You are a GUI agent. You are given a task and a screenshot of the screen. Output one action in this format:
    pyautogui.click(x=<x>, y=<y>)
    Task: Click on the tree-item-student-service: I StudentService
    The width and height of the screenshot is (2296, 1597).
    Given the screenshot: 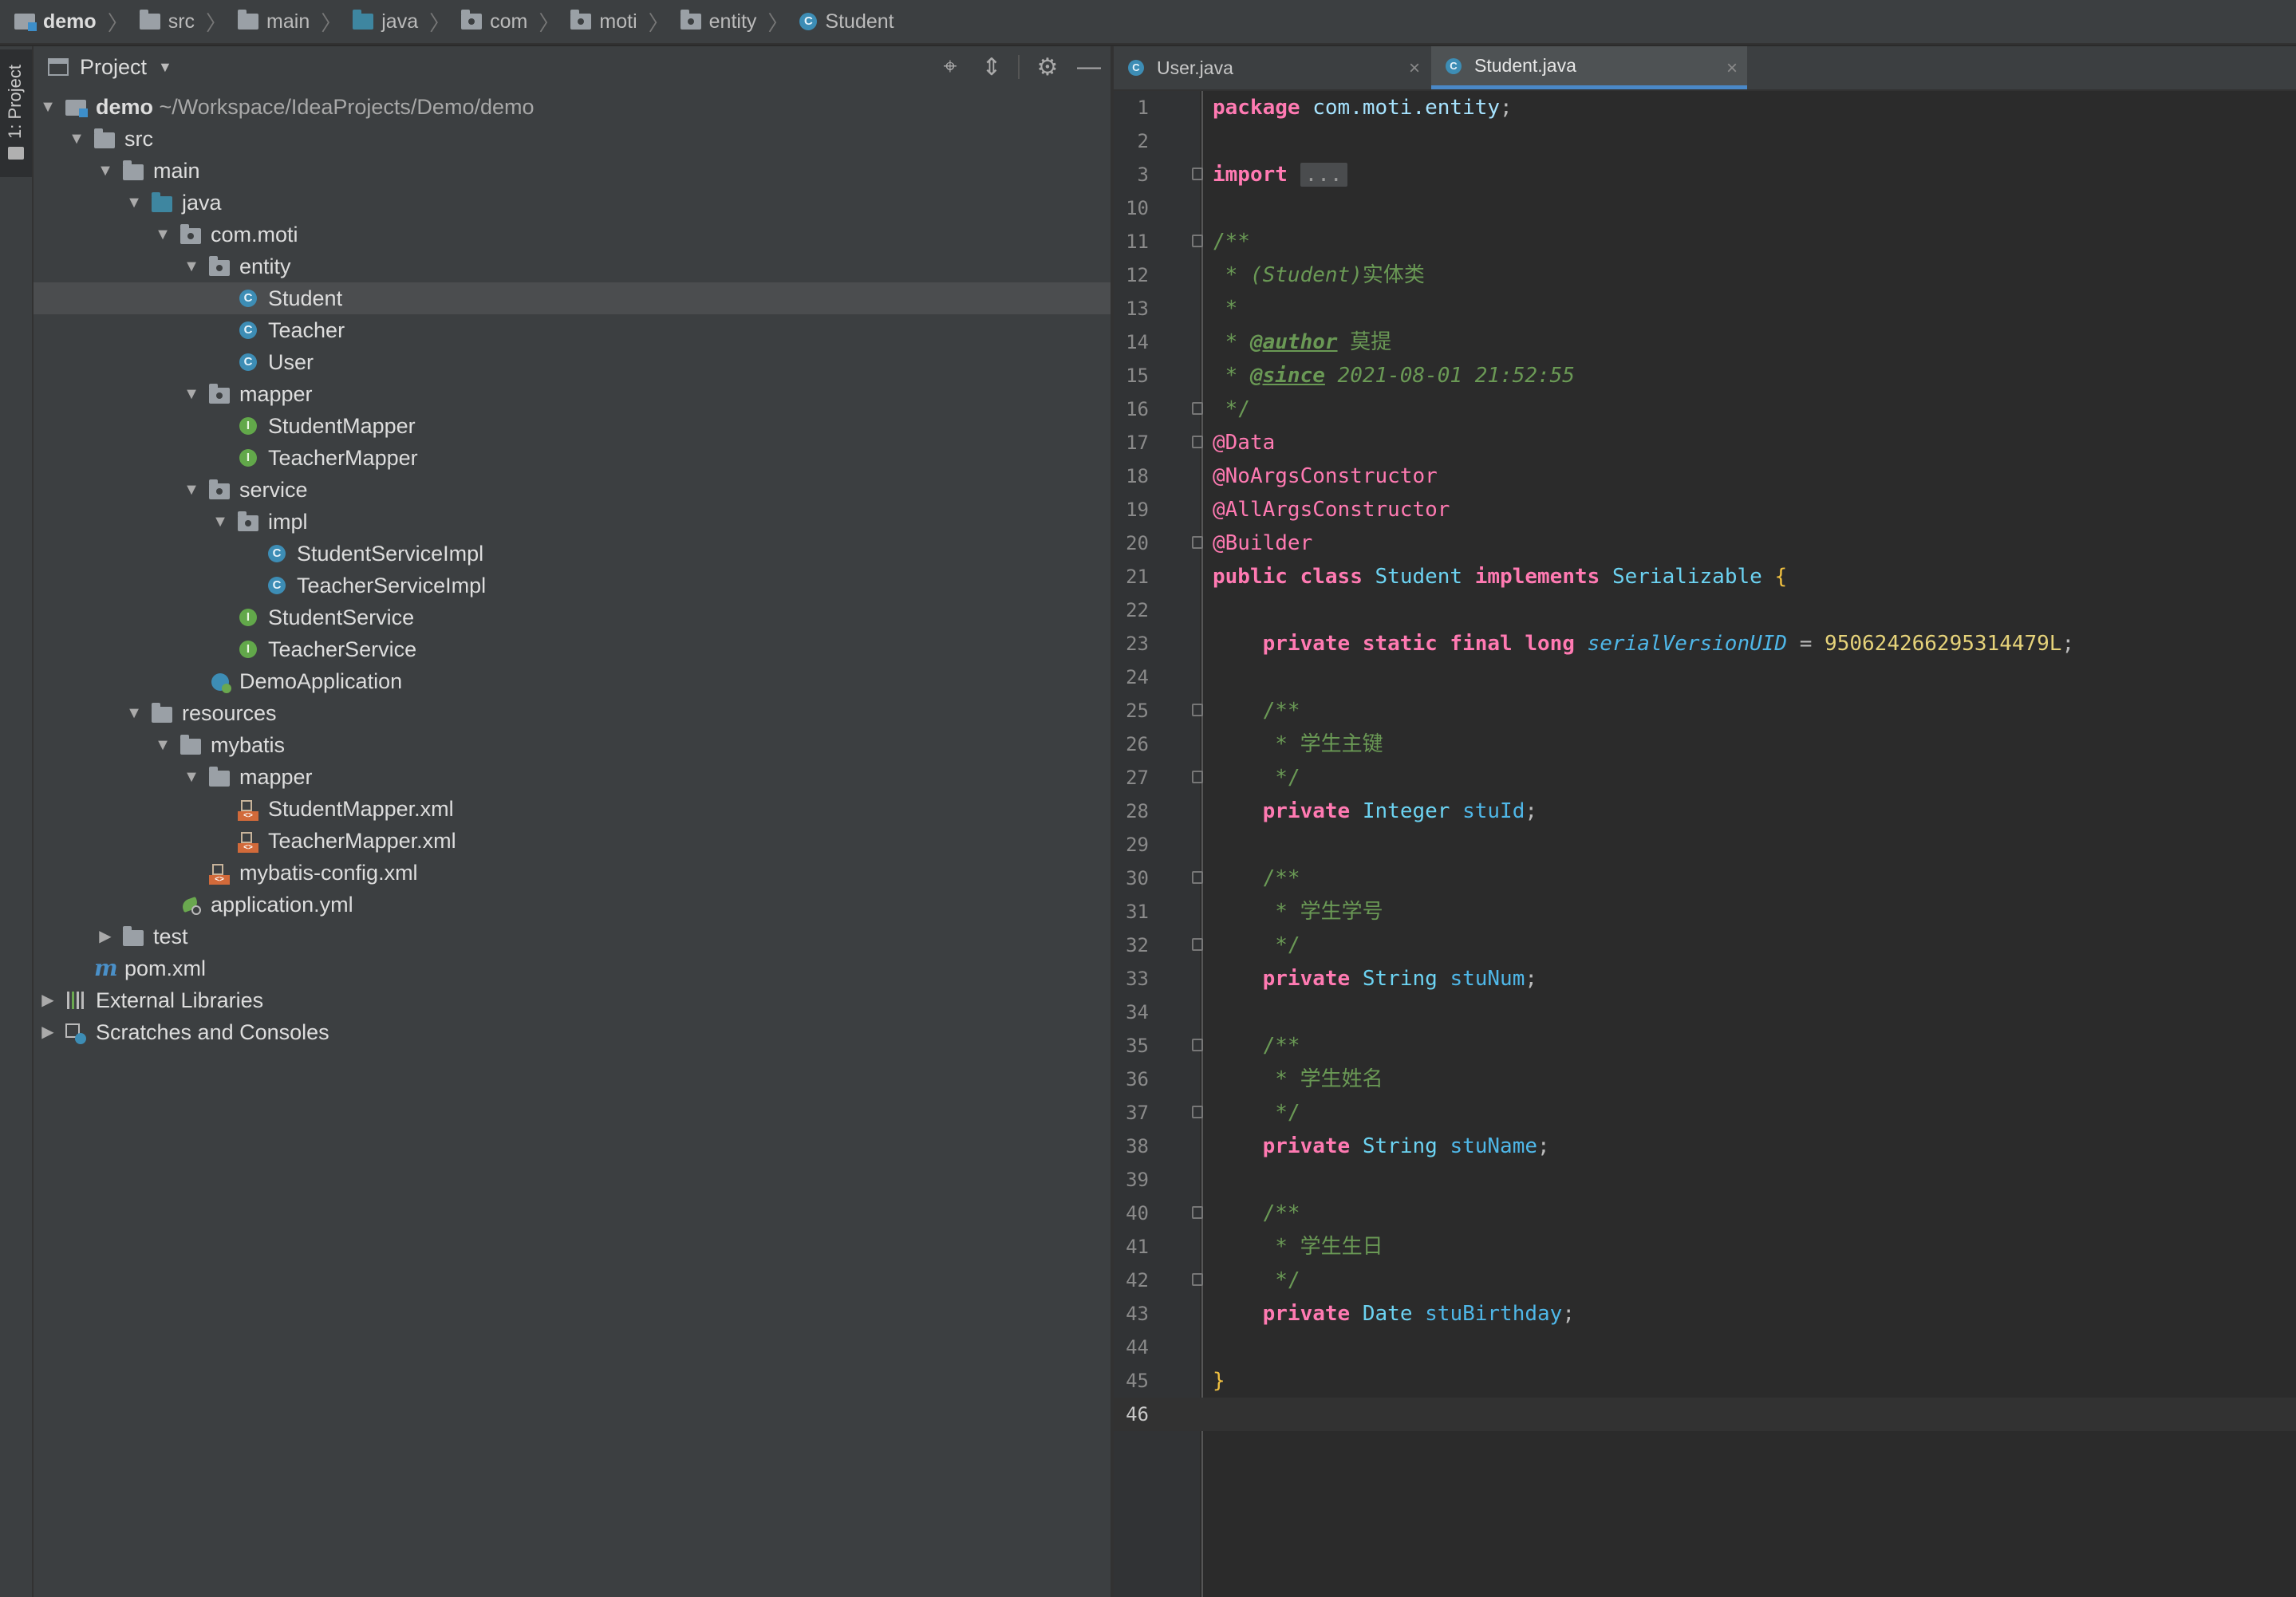 What is the action you would take?
    pyautogui.click(x=572, y=617)
    